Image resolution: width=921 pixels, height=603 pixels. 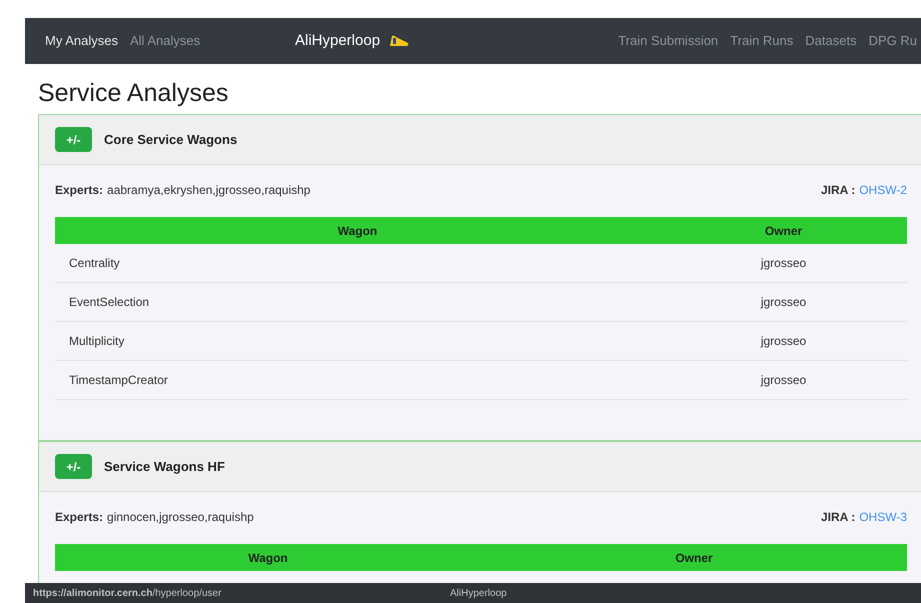 What do you see at coordinates (208, 190) in the screenshot?
I see `experts-list: aabramya,ekryshen,jgrosseo,raquishp` at bounding box center [208, 190].